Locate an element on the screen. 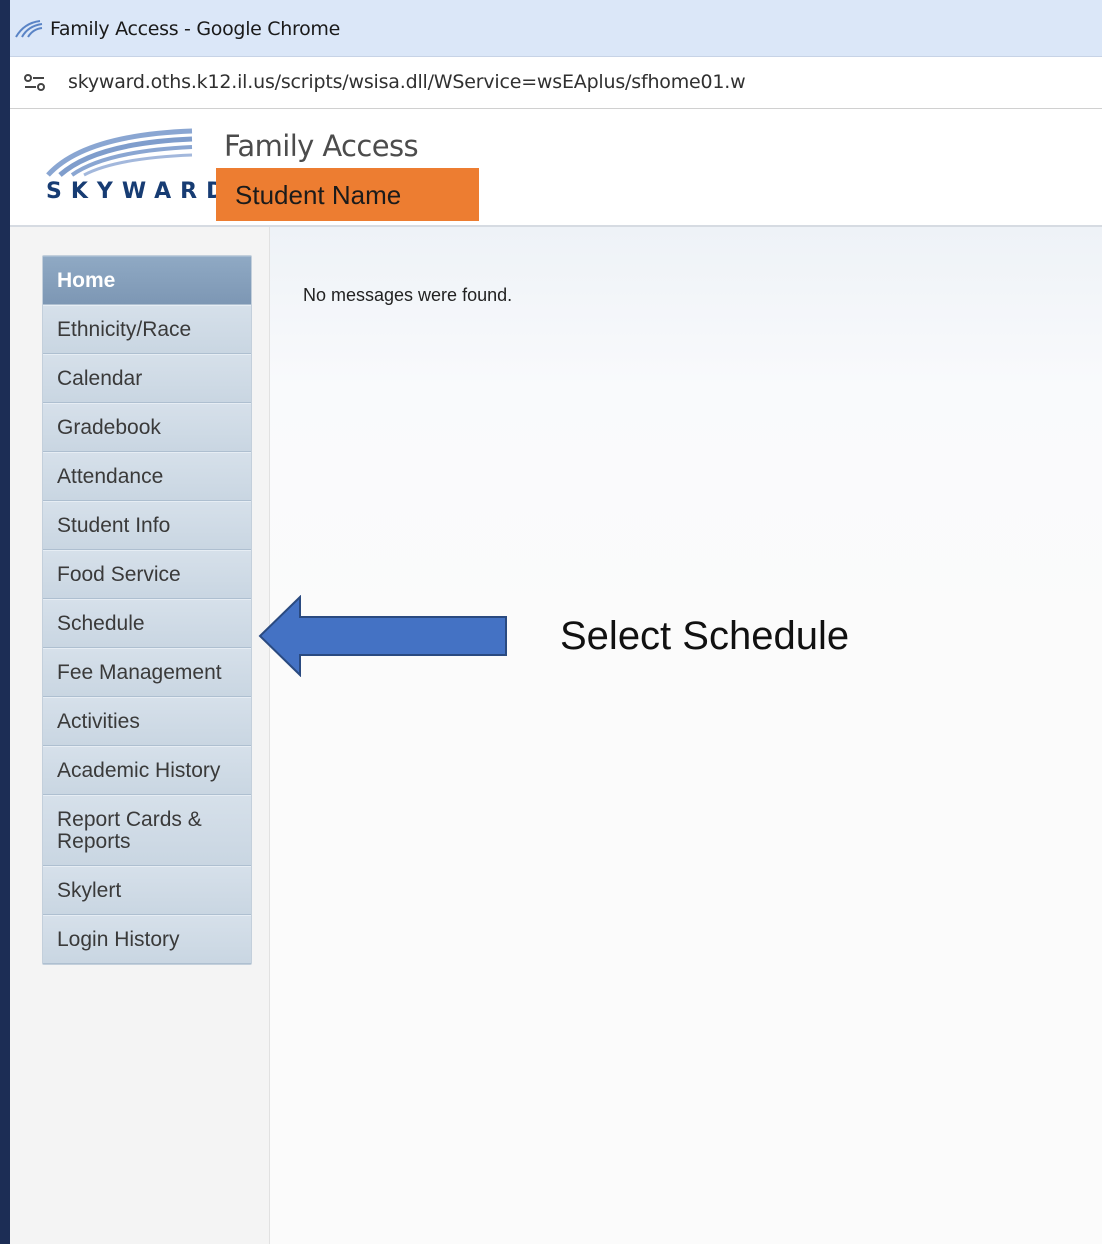 The width and height of the screenshot is (1102, 1244). app-title: Family Access is located at coordinates (321, 146).